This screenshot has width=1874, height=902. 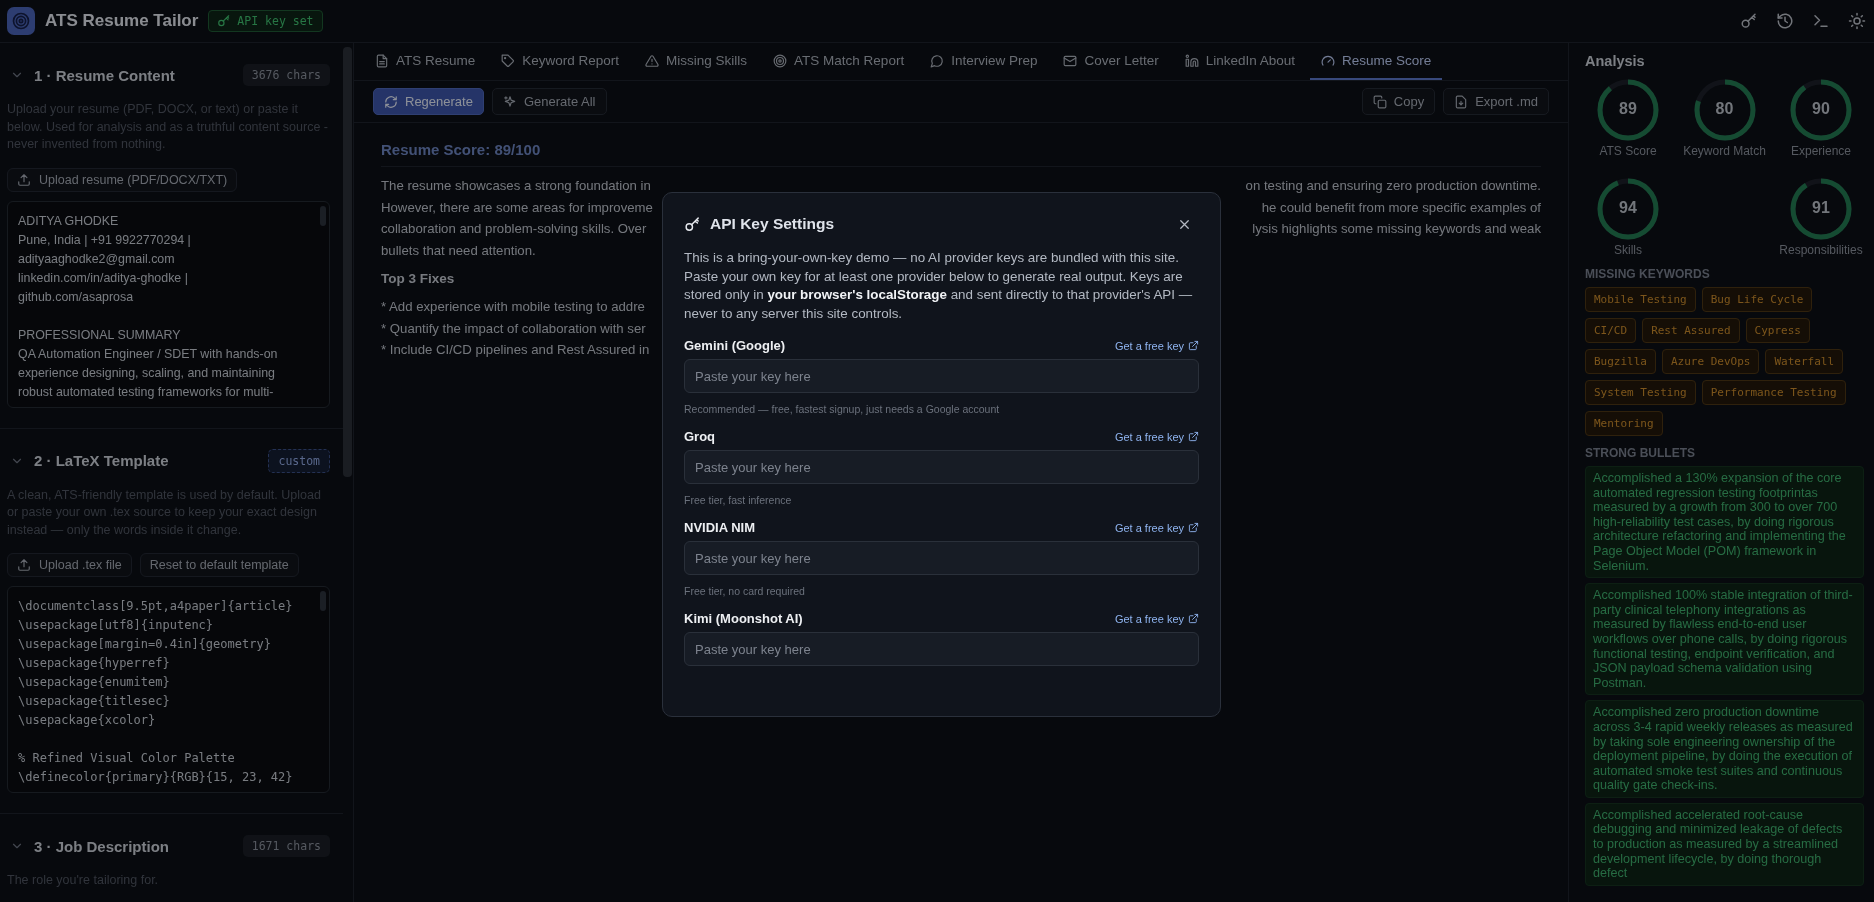 What do you see at coordinates (1821, 250) in the screenshot?
I see `score-label: Responsibilities` at bounding box center [1821, 250].